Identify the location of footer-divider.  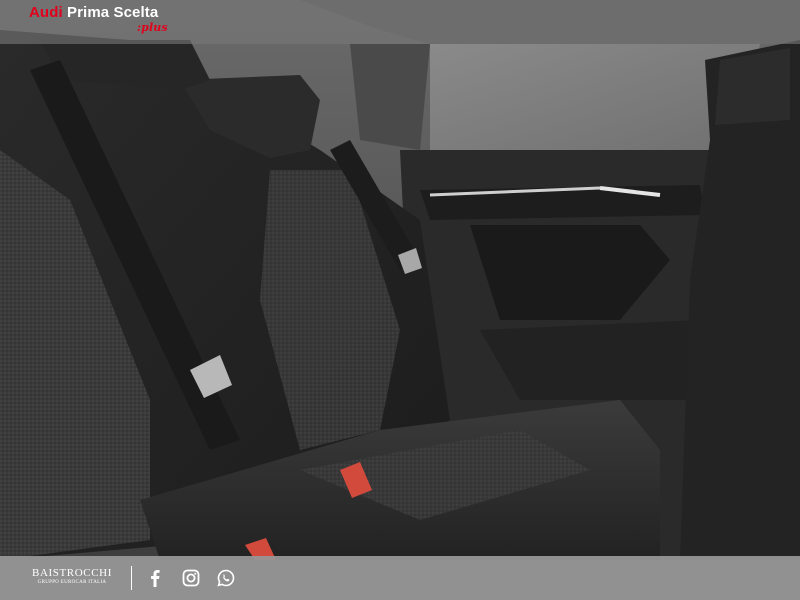
(131, 578).